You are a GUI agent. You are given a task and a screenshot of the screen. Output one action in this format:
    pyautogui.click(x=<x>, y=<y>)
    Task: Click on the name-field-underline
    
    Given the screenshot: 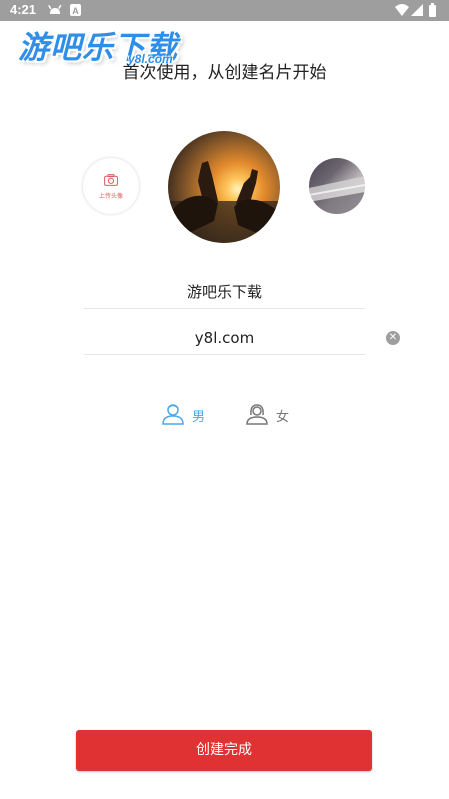 What is the action you would take?
    pyautogui.click(x=224, y=308)
    